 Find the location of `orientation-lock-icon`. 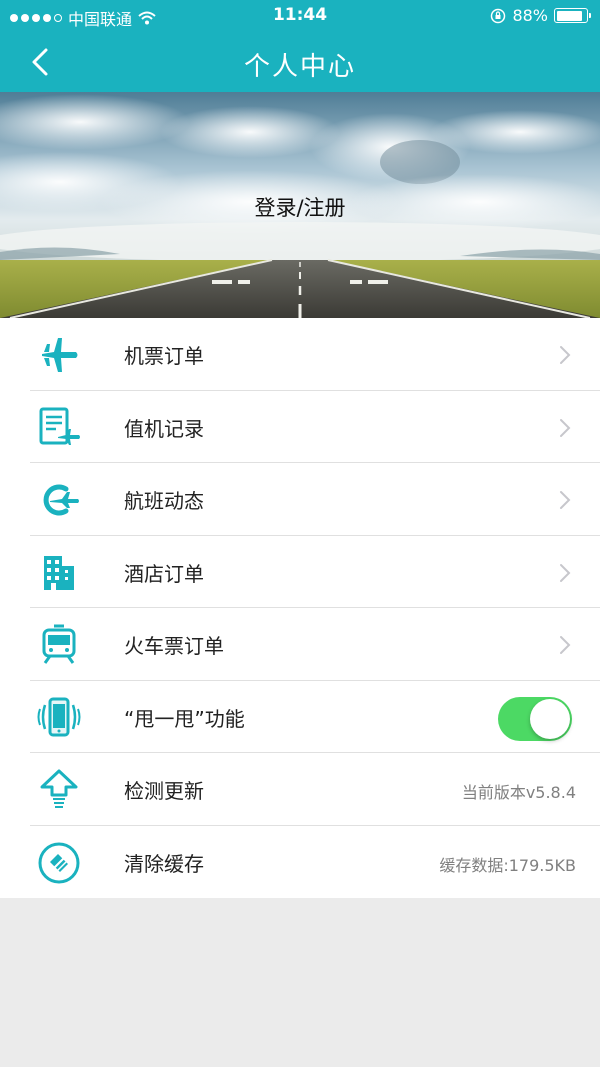

orientation-lock-icon is located at coordinates (498, 15).